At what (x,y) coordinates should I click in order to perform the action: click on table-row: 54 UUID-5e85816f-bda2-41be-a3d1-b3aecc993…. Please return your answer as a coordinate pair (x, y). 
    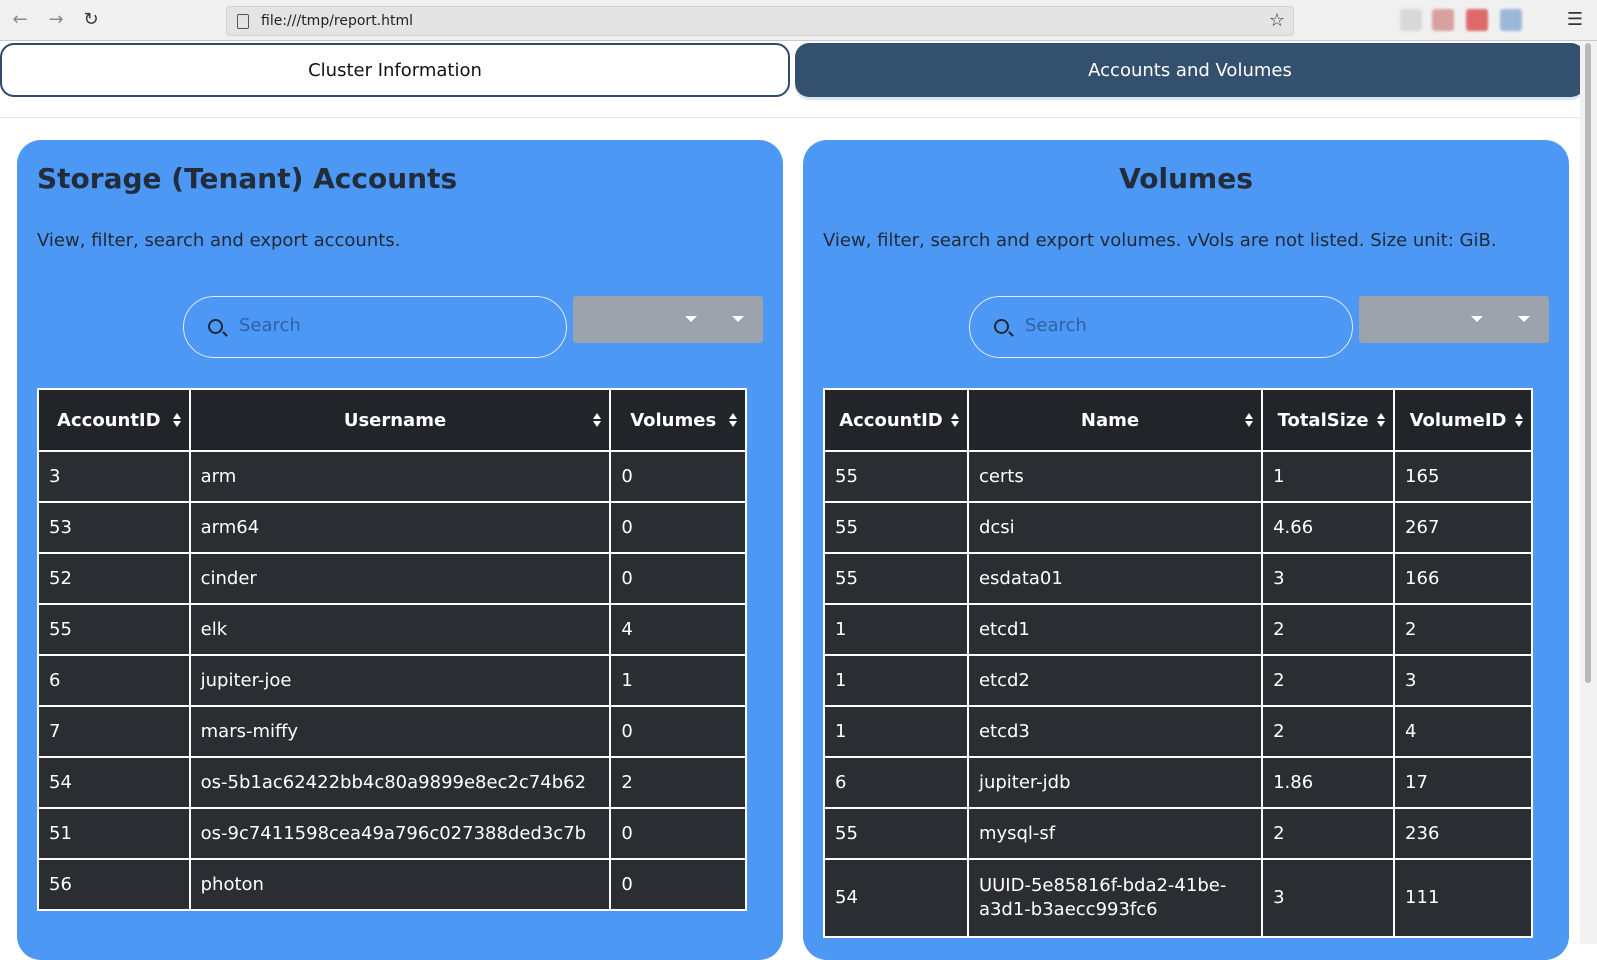
    Looking at the image, I should click on (1178, 898).